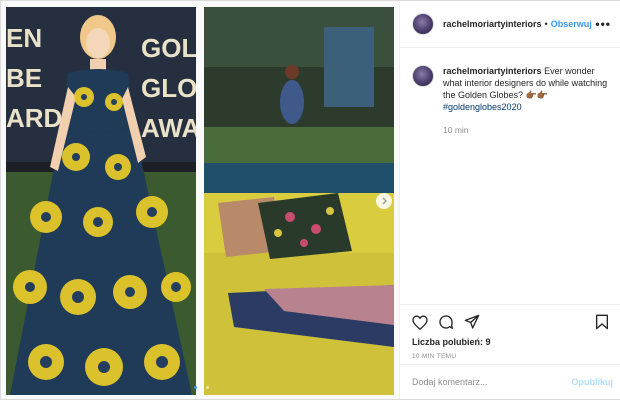 The height and width of the screenshot is (400, 620). Describe the element at coordinates (434, 356) in the screenshot. I see `post-timestamp: 10 MIN TEMU` at that location.